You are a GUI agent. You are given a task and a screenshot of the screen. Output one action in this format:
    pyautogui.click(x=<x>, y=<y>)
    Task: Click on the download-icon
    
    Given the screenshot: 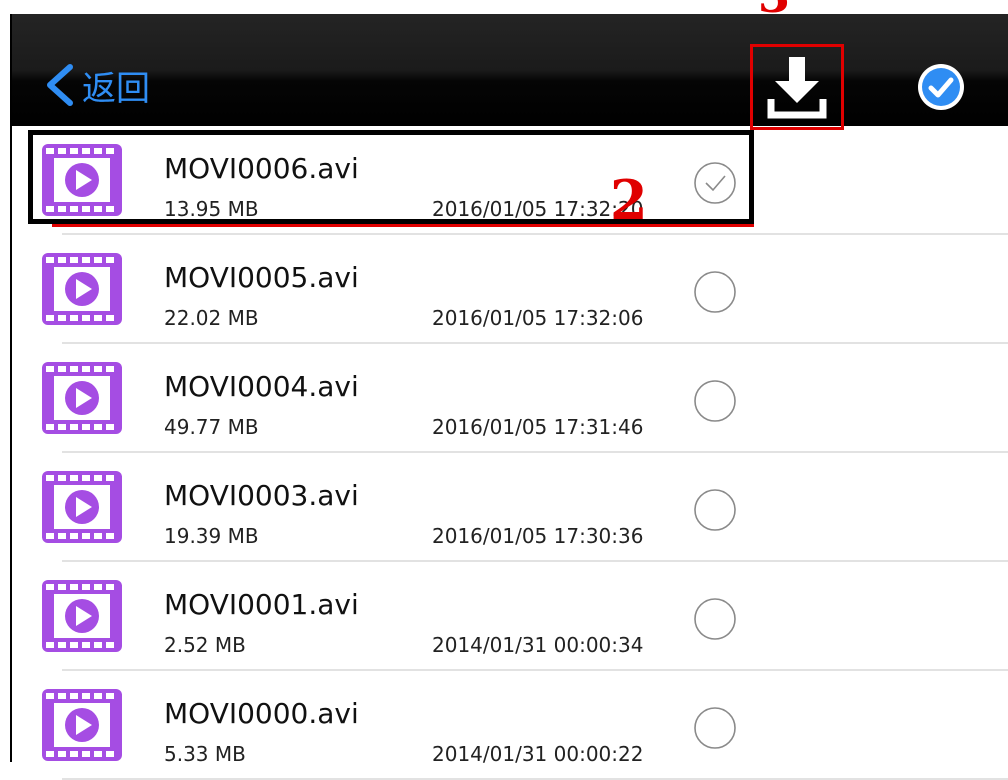 What is the action you would take?
    pyautogui.click(x=797, y=88)
    